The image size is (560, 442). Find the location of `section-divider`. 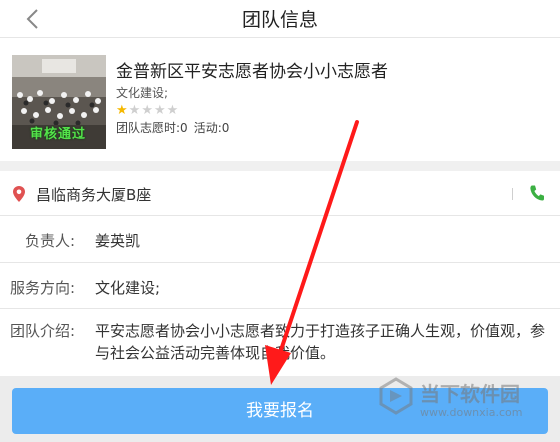

section-divider is located at coordinates (280, 166).